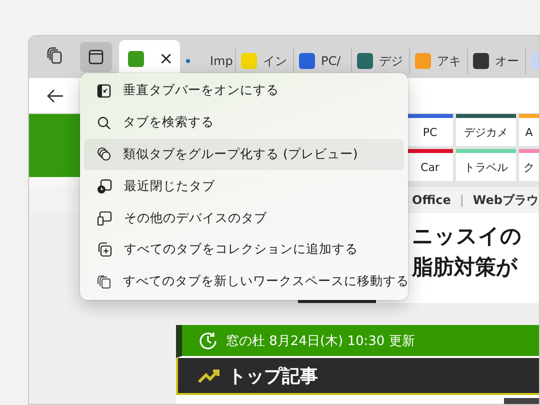 The height and width of the screenshot is (405, 540). What do you see at coordinates (55, 95) in the screenshot?
I see `back-icon` at bounding box center [55, 95].